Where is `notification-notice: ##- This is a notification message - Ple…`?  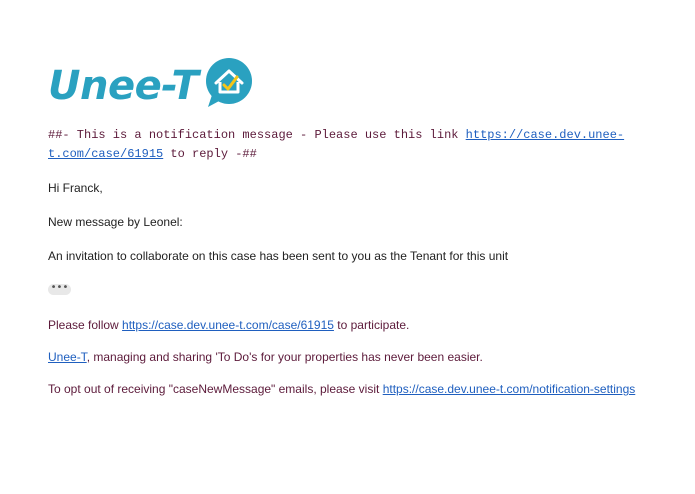
notification-notice: ##- This is a notification message - Ple… is located at coordinates (353, 145).